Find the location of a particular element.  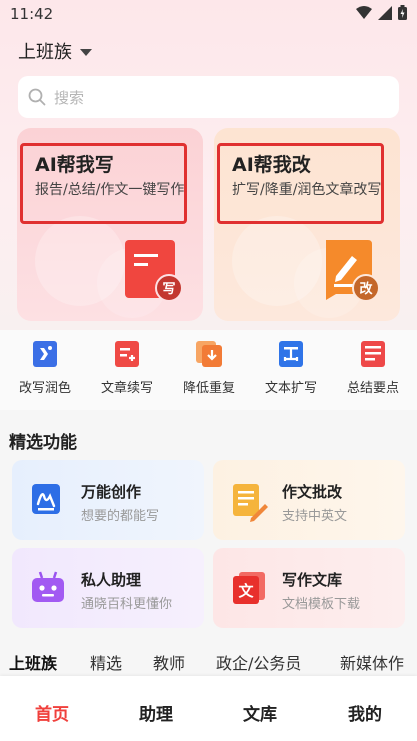

continue-icon is located at coordinates (127, 354).